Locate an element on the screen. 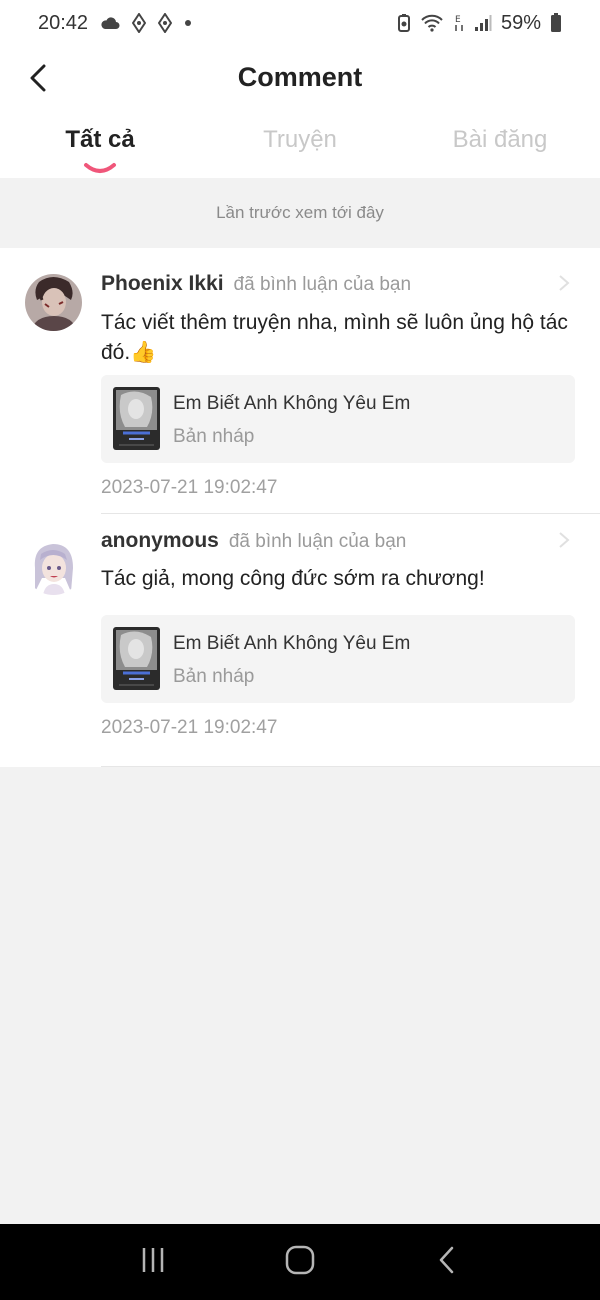 Image resolution: width=600 pixels, height=1300 pixels. home-icon is located at coordinates (300, 1262).